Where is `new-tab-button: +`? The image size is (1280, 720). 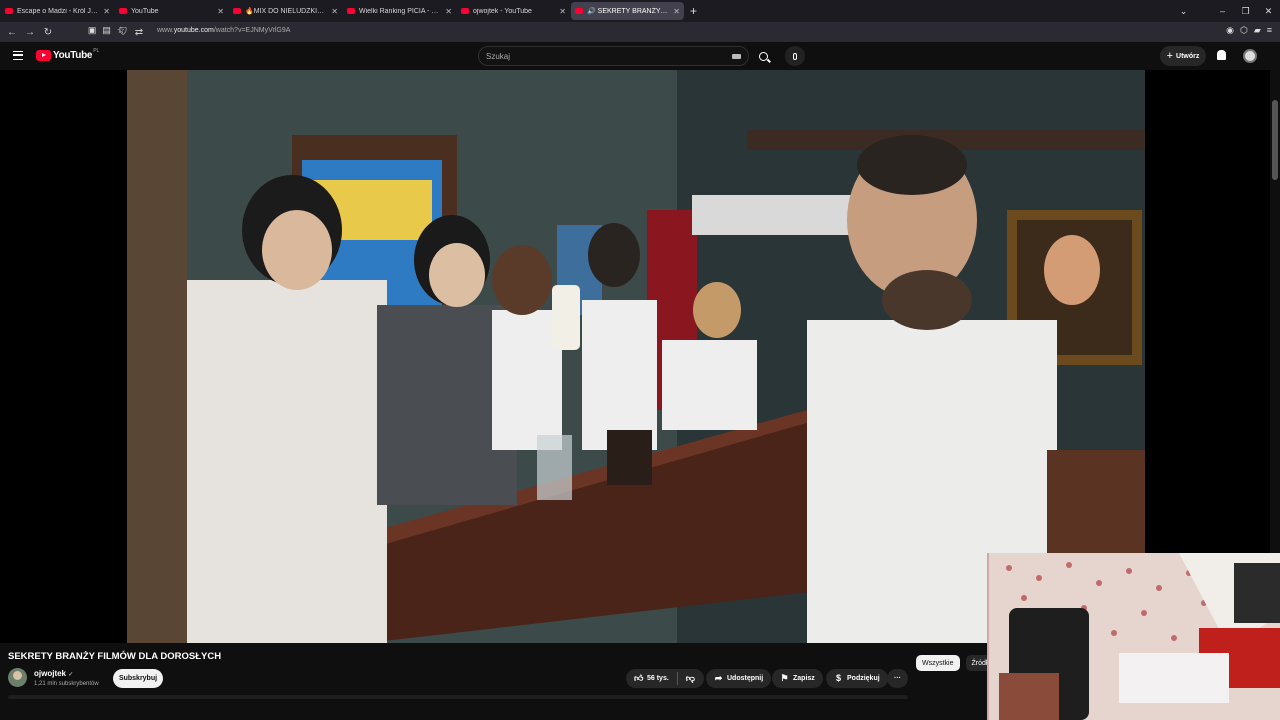 new-tab-button: + is located at coordinates (693, 11).